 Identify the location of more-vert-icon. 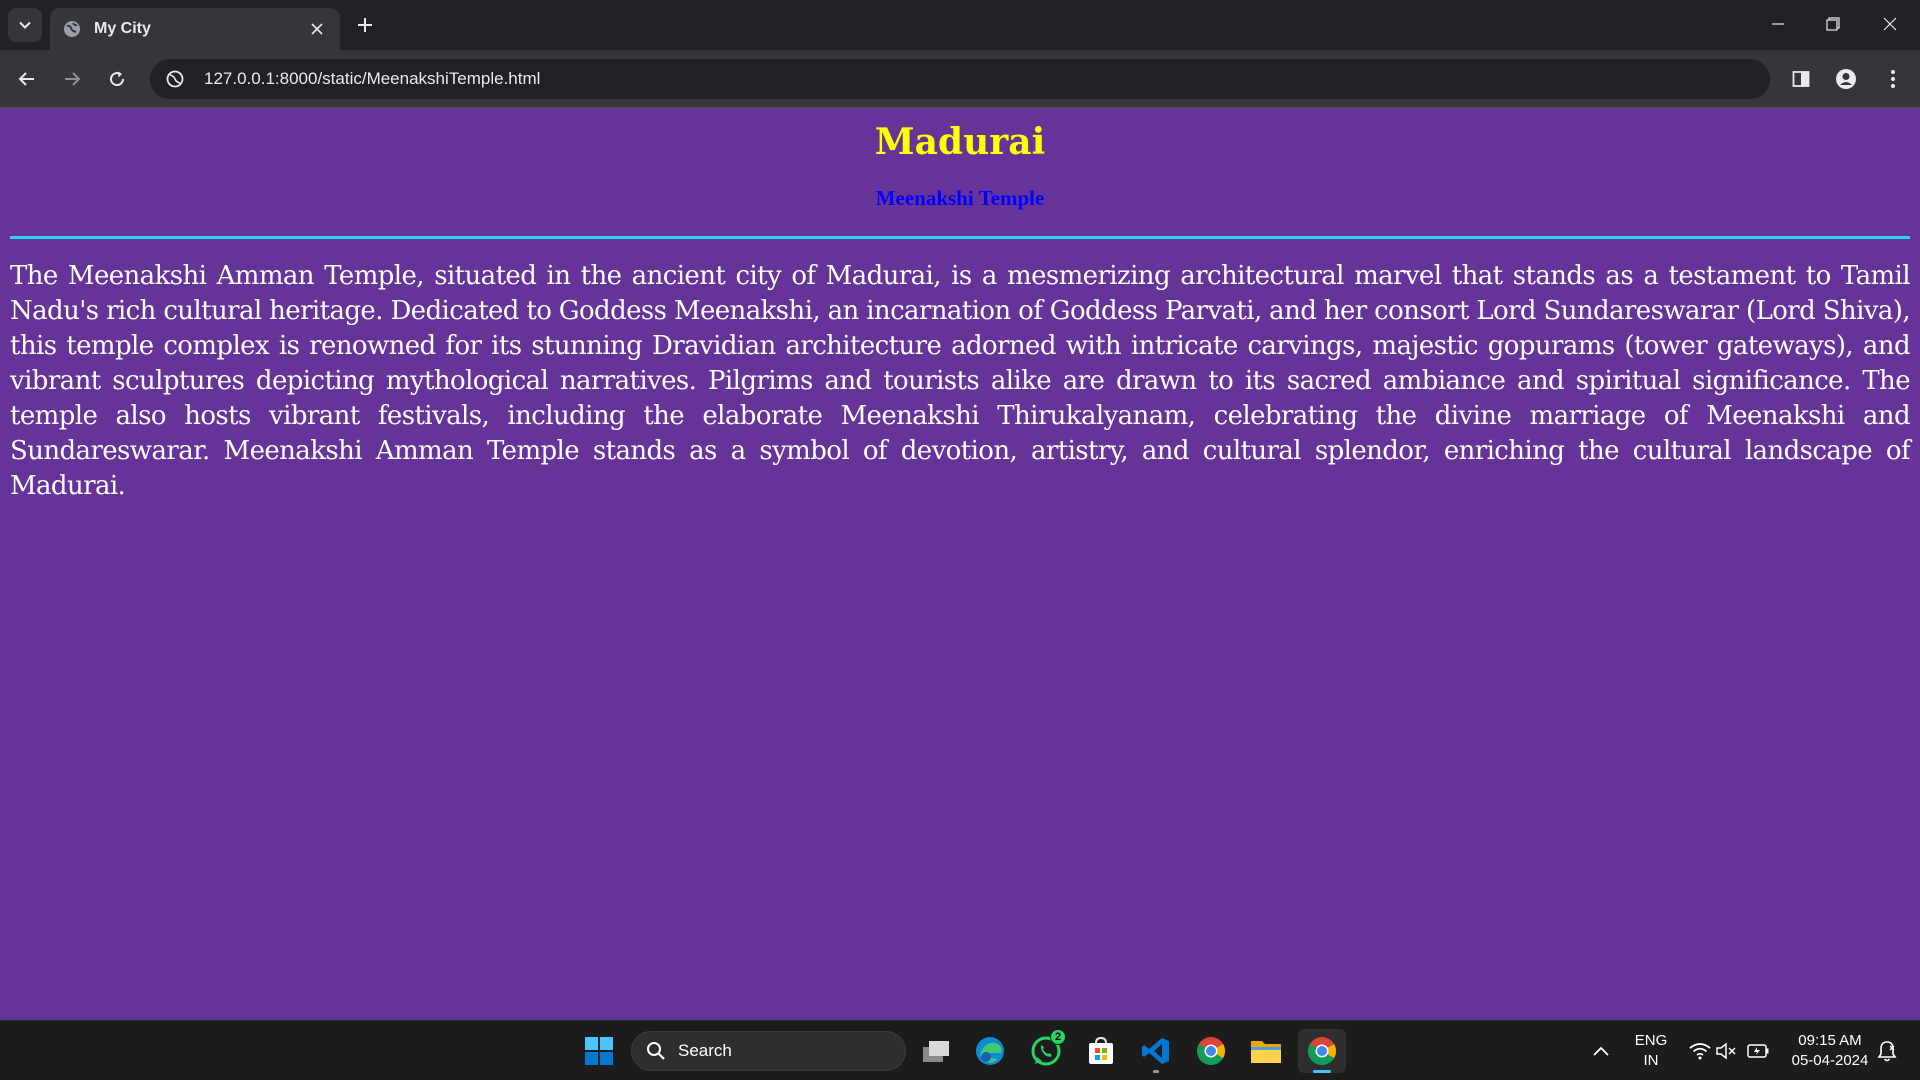
(1893, 79).